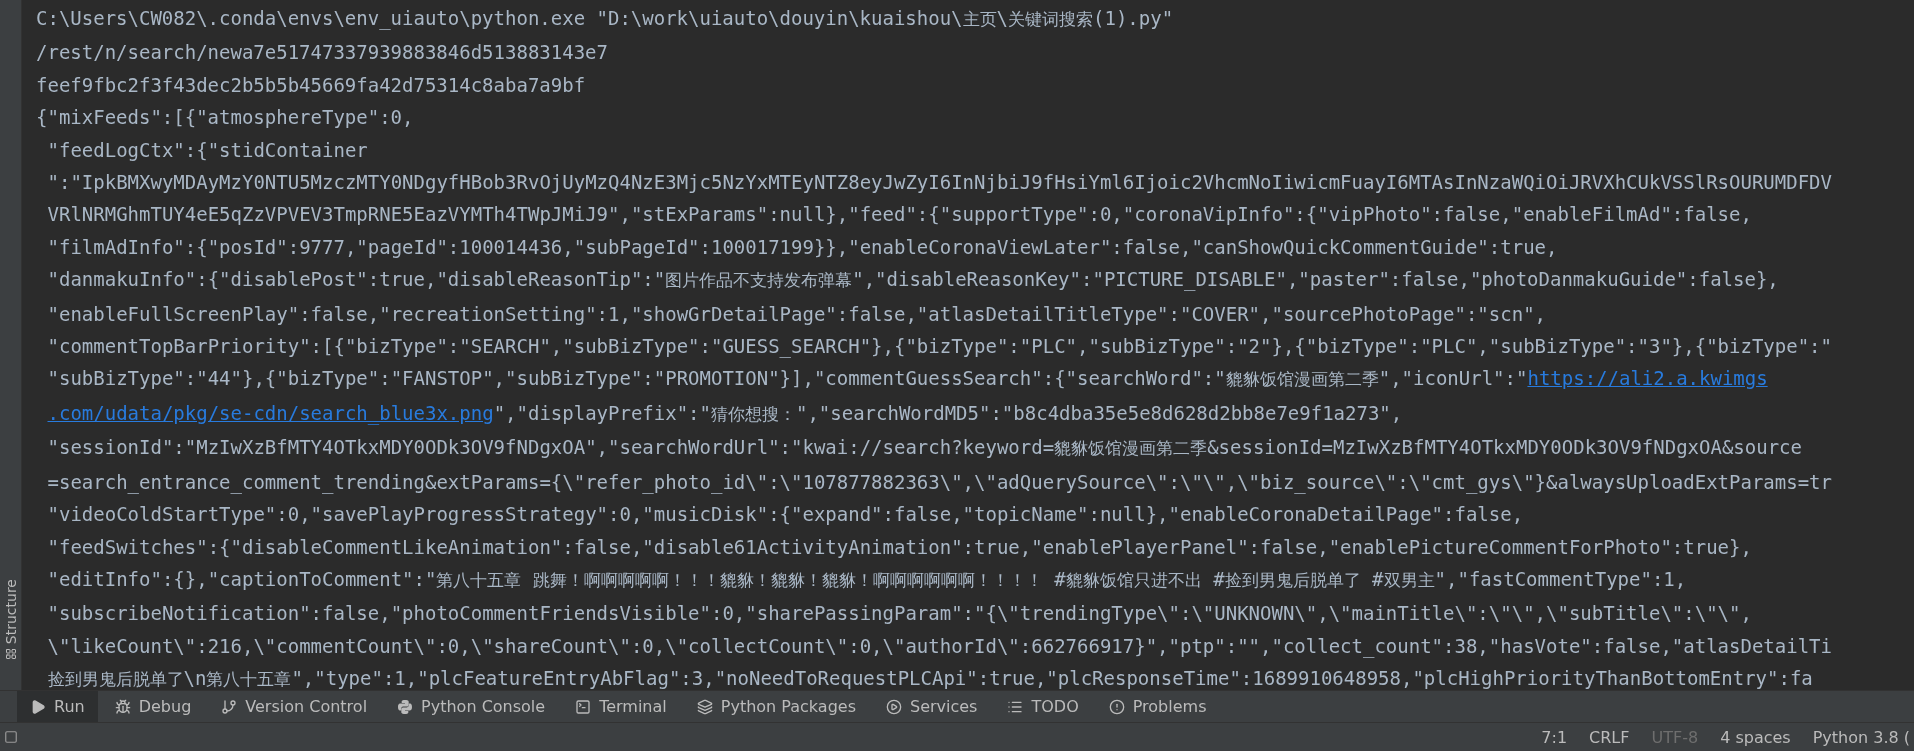 The width and height of the screenshot is (1914, 751). Describe the element at coordinates (471, 706) in the screenshot. I see `tool-window-tab: Python Console` at that location.